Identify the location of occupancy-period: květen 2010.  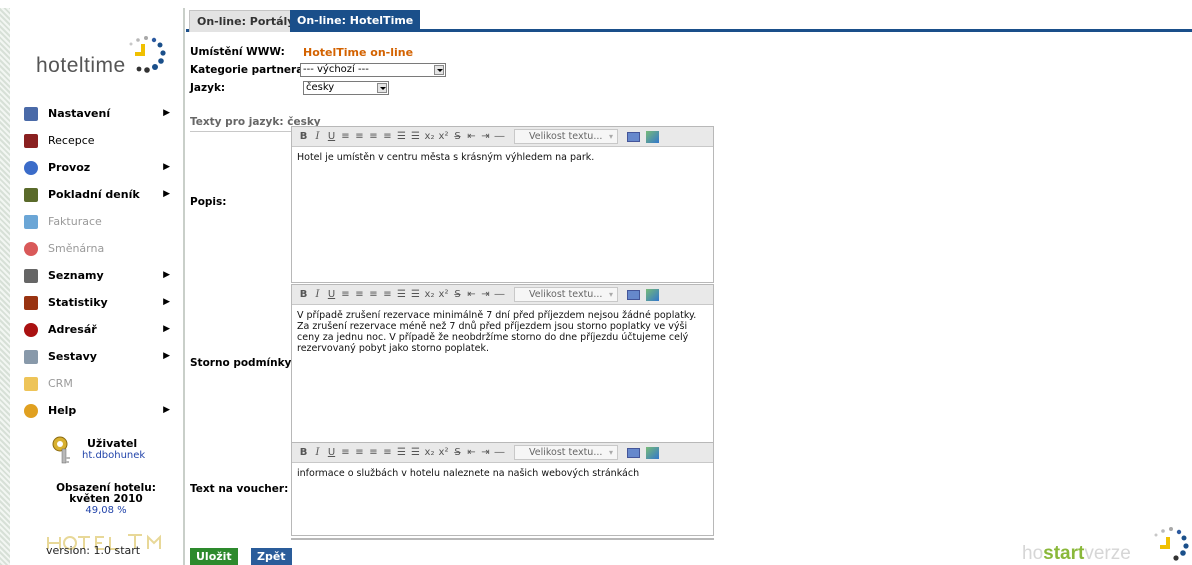
(106, 499).